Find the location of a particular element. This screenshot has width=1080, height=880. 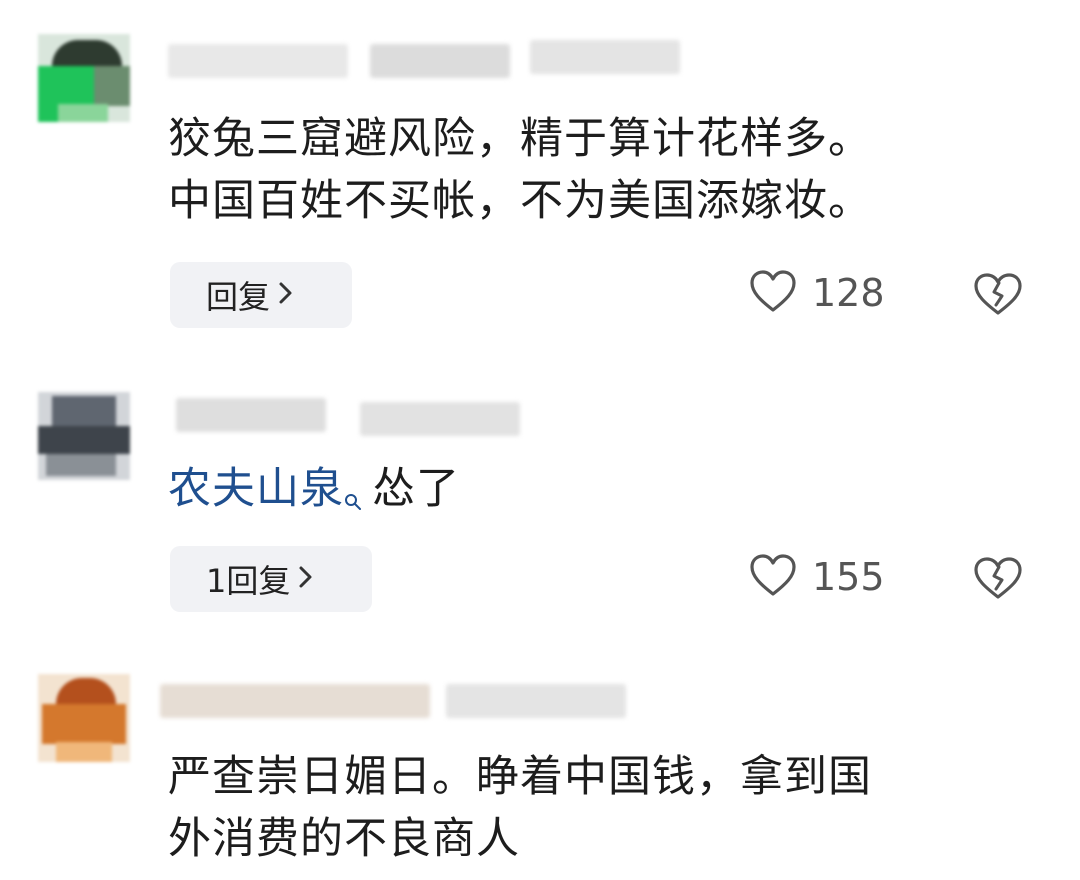

reply-button: 回复 is located at coordinates (261, 295).